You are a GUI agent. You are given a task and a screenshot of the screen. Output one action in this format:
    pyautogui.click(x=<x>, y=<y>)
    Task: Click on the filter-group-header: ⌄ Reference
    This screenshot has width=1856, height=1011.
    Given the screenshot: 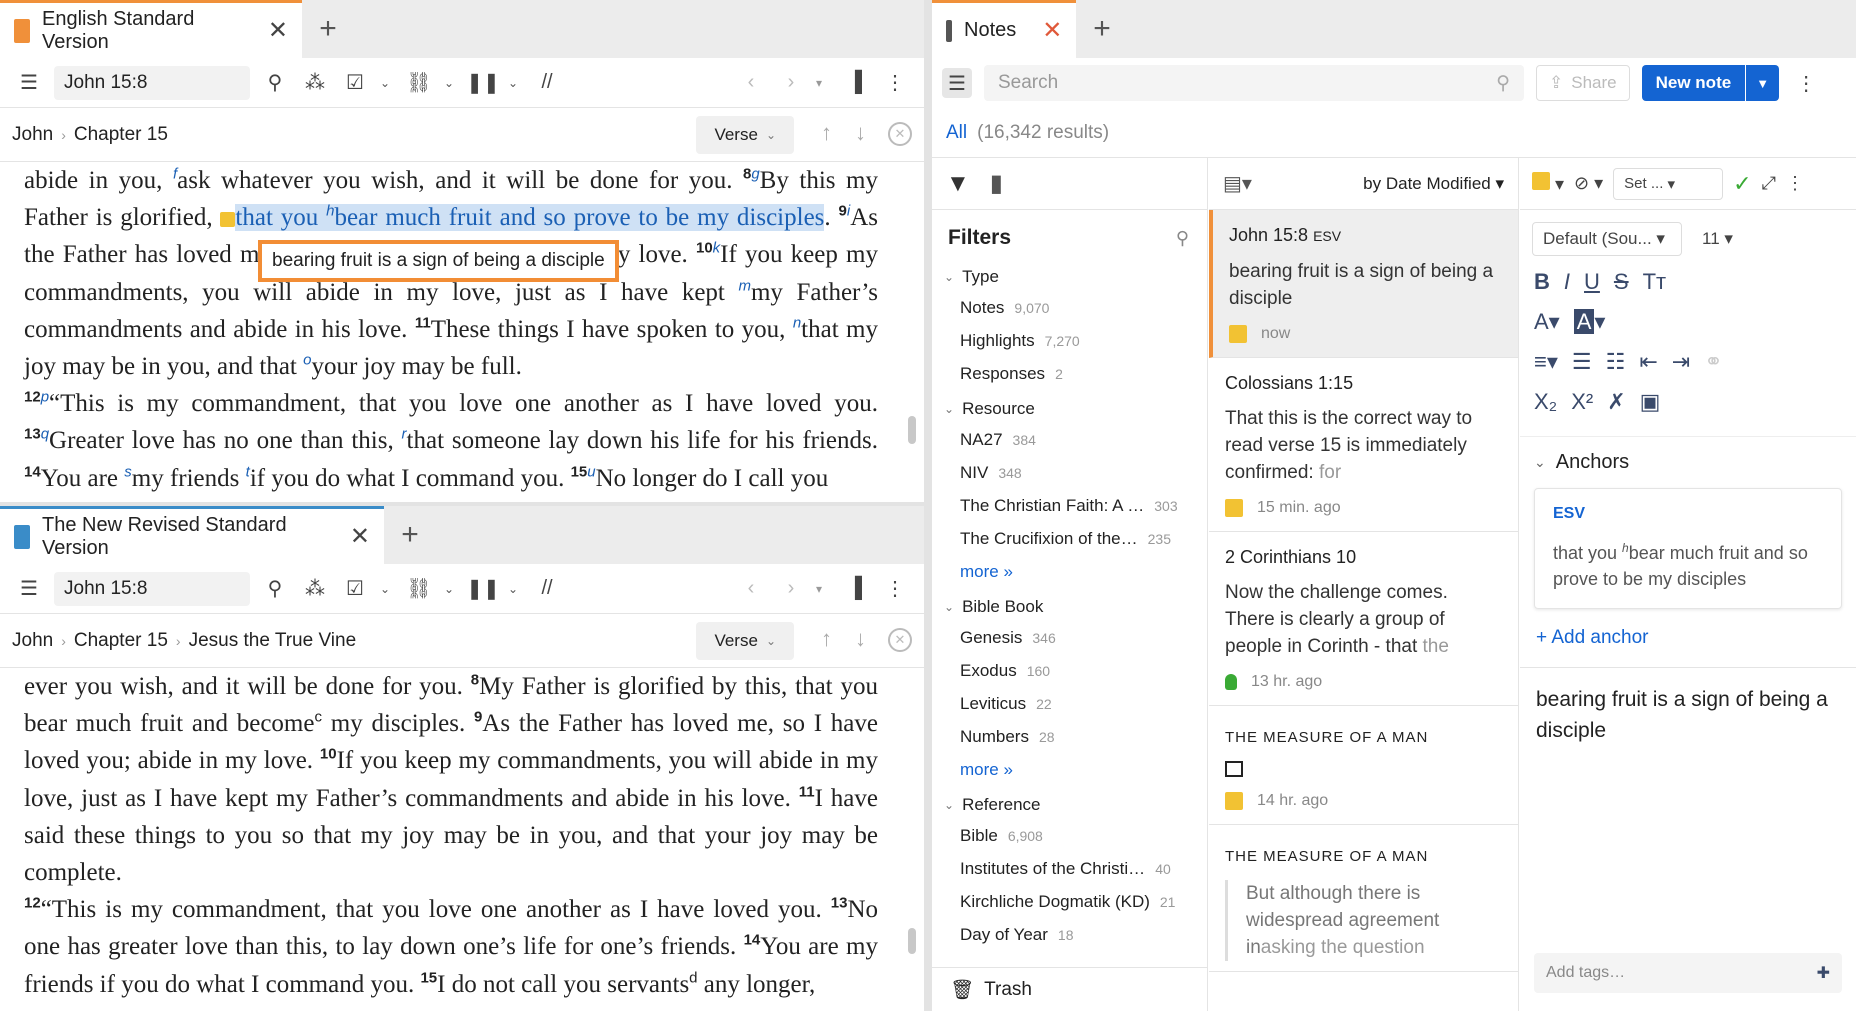 What is the action you would take?
    pyautogui.click(x=1069, y=804)
    